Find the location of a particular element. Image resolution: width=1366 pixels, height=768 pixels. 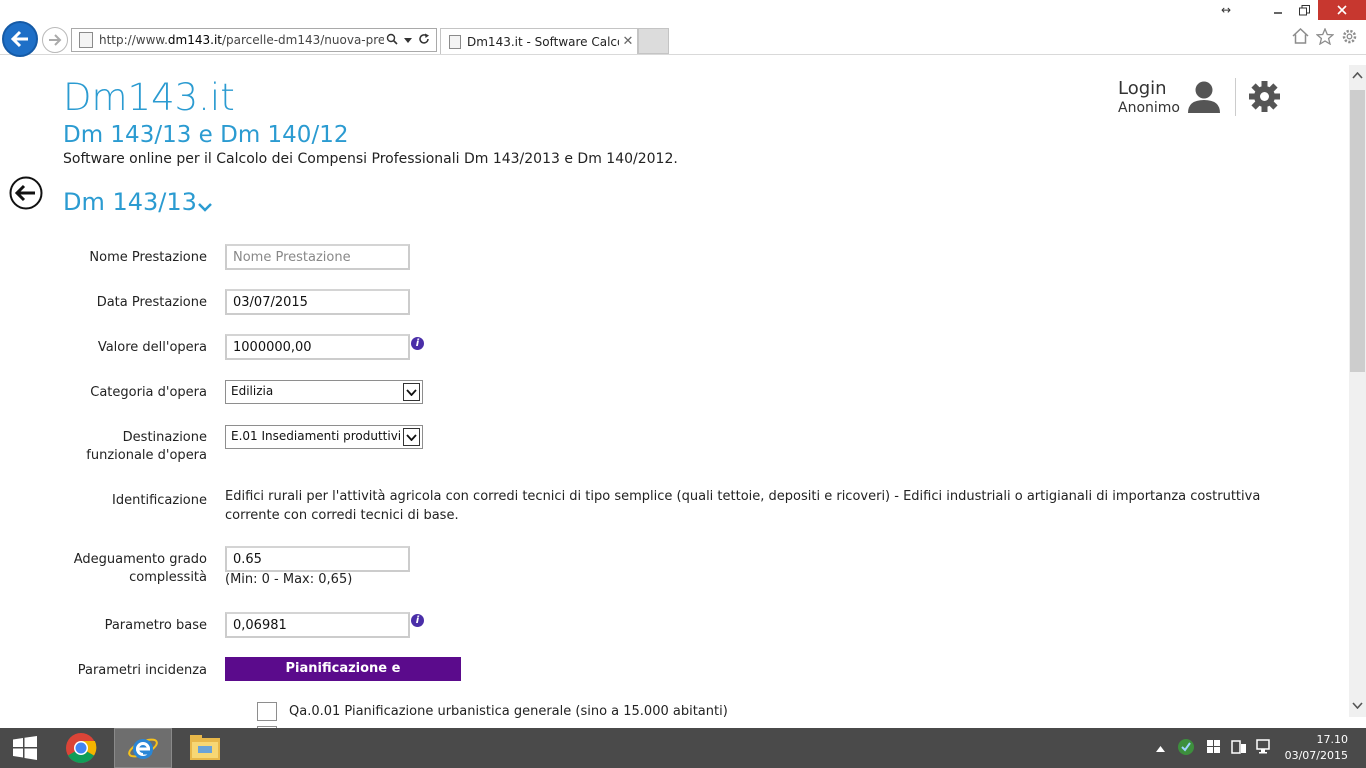

refresh-icon is located at coordinates (424, 40).